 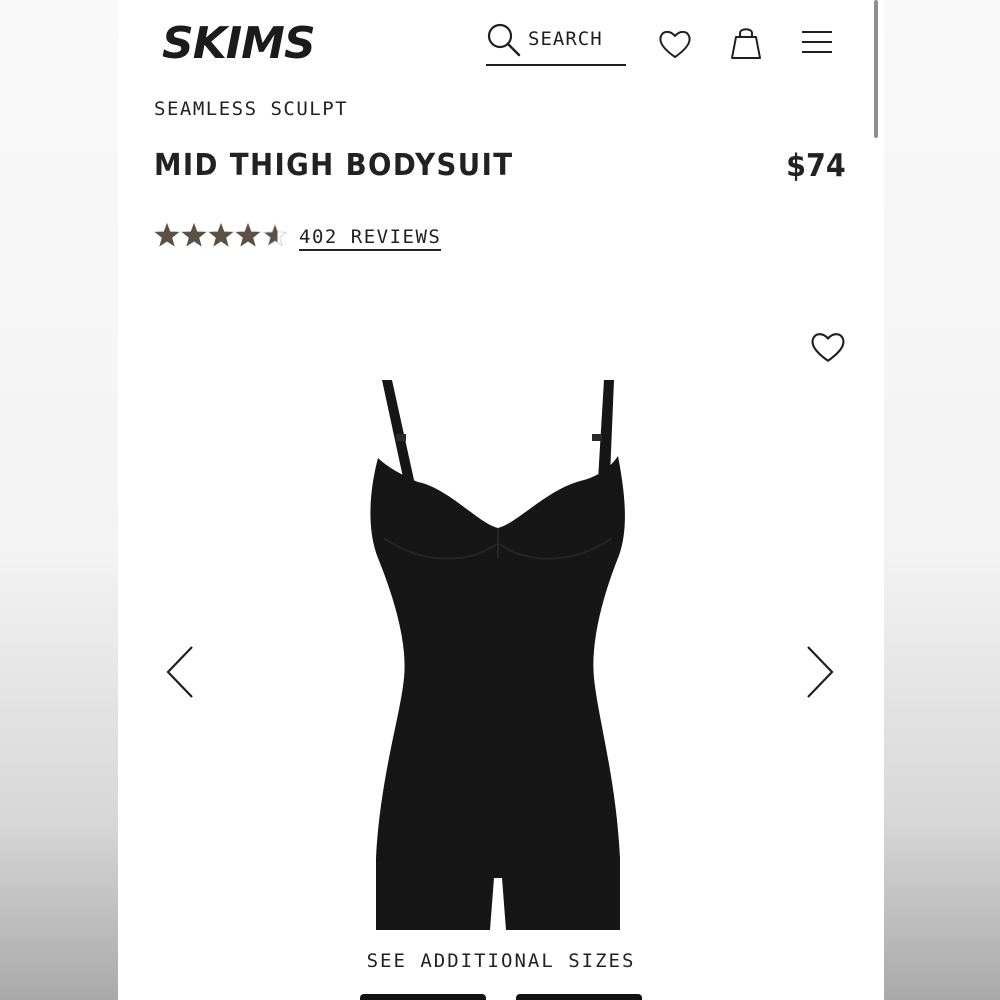 I want to click on next-image-button, so click(x=820, y=674).